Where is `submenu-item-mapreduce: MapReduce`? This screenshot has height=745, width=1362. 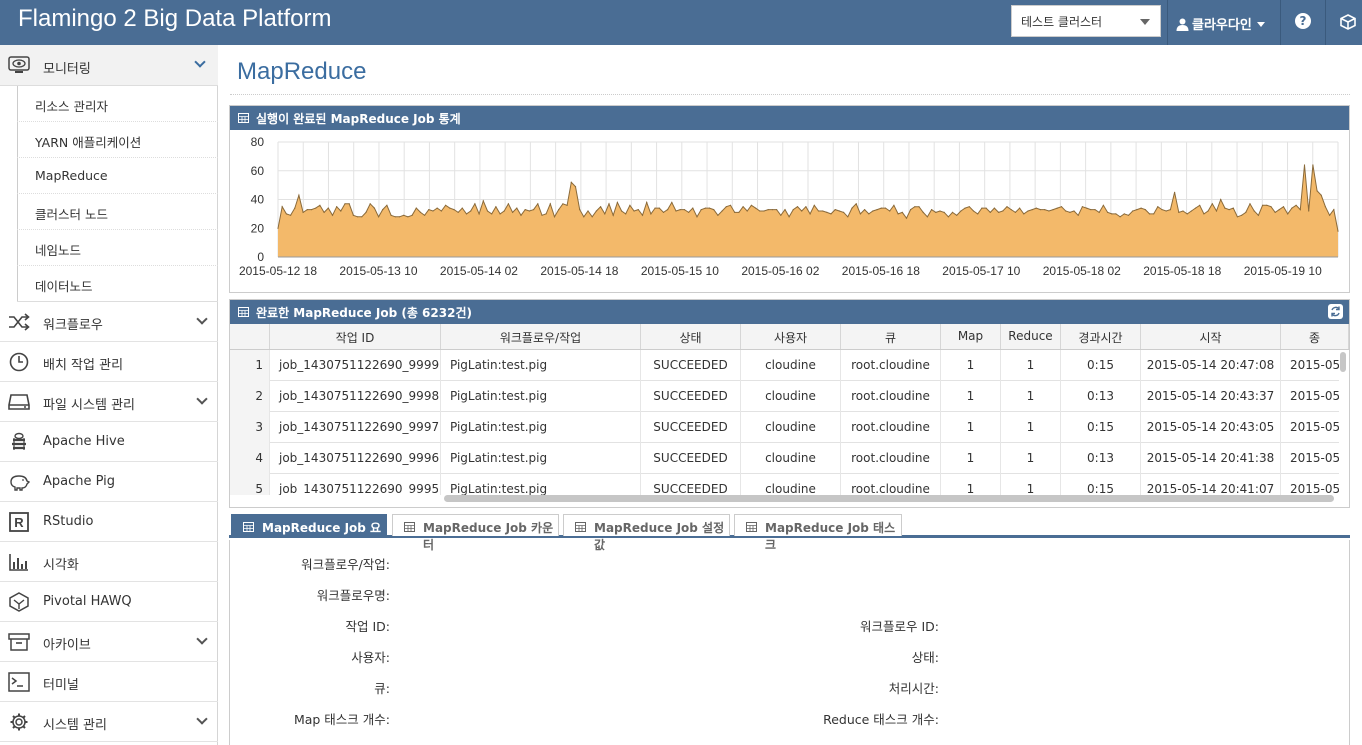
submenu-item-mapreduce: MapReduce is located at coordinates (117, 176).